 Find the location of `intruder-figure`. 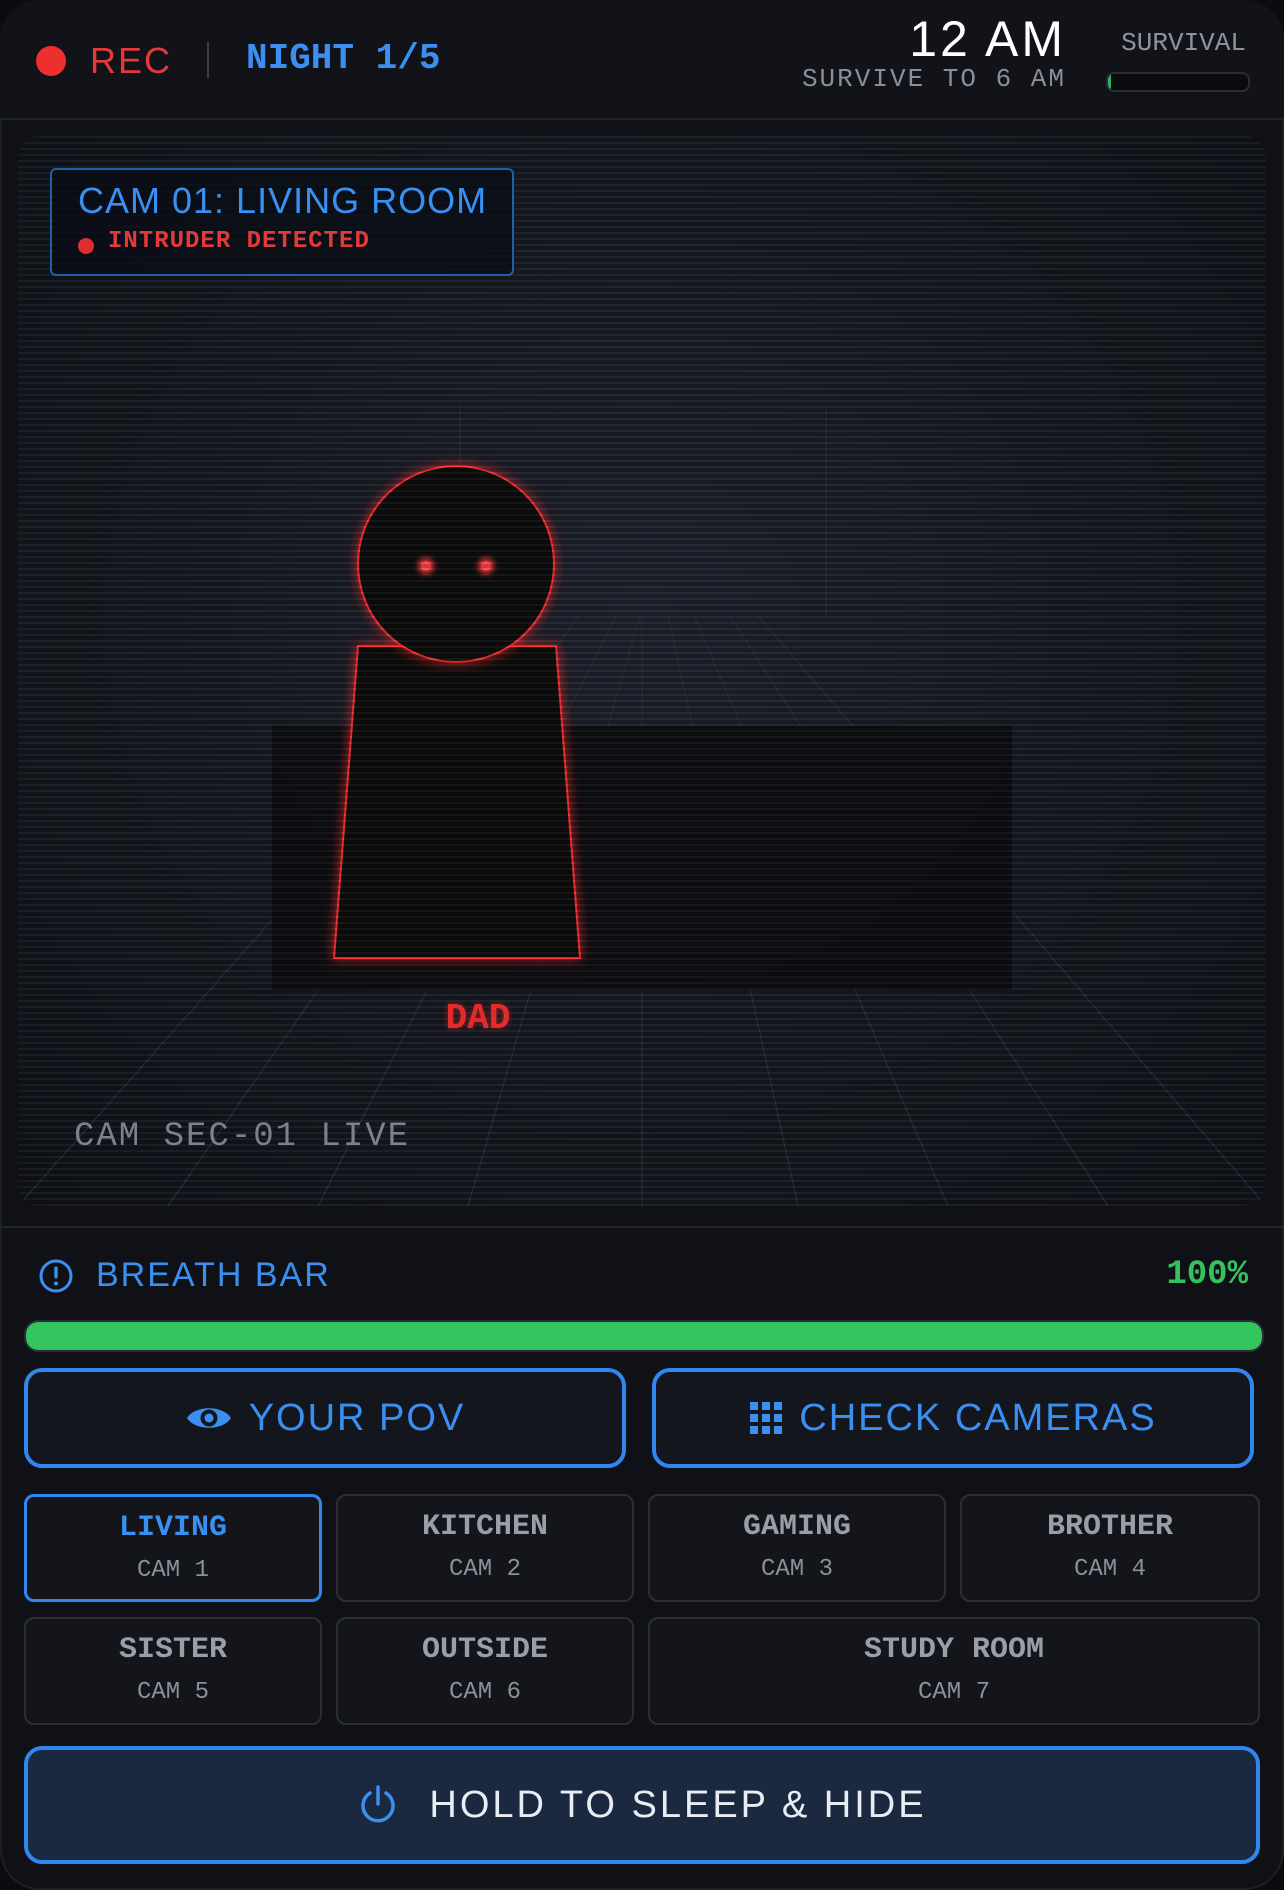

intruder-figure is located at coordinates (457, 712).